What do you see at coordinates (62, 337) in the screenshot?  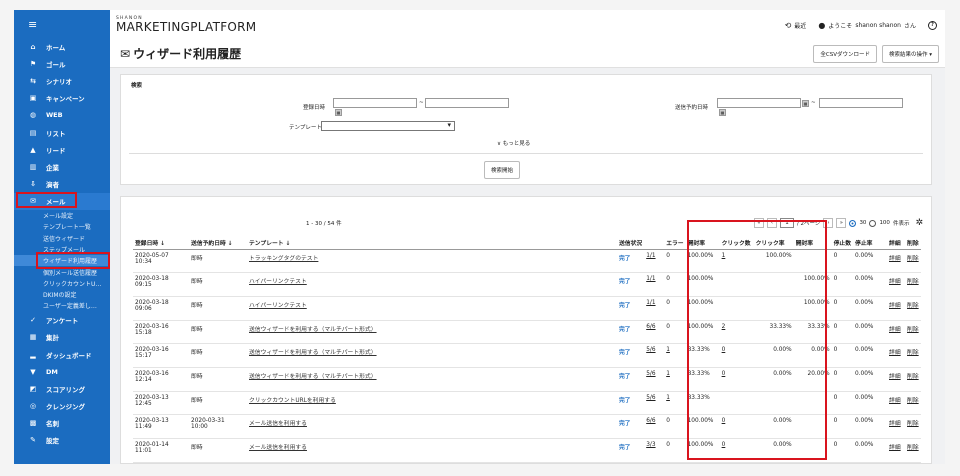 I see `sidebar-item-aggregate: ▦ 集計` at bounding box center [62, 337].